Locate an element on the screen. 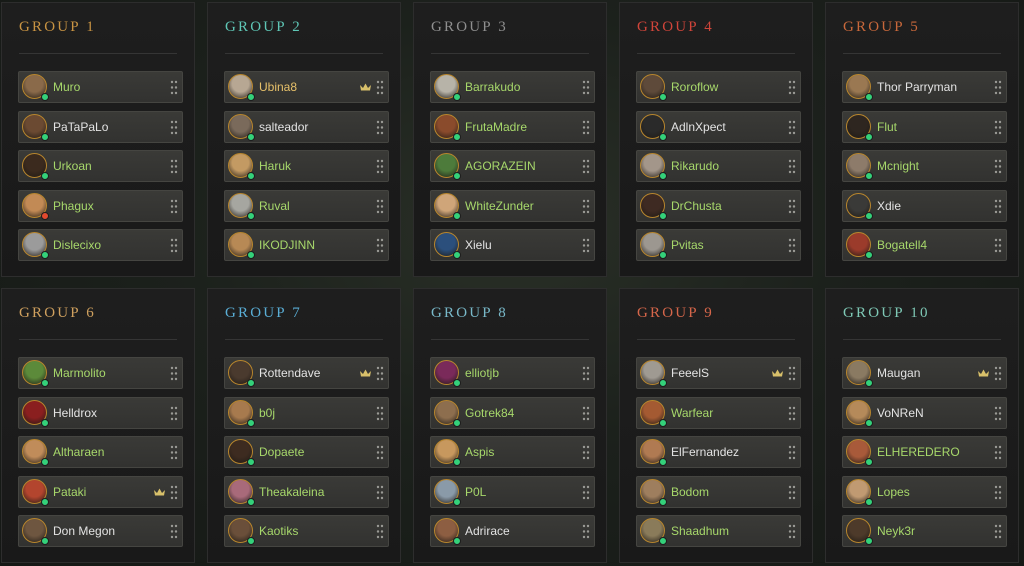  player-slot: Pvitas is located at coordinates (718, 245).